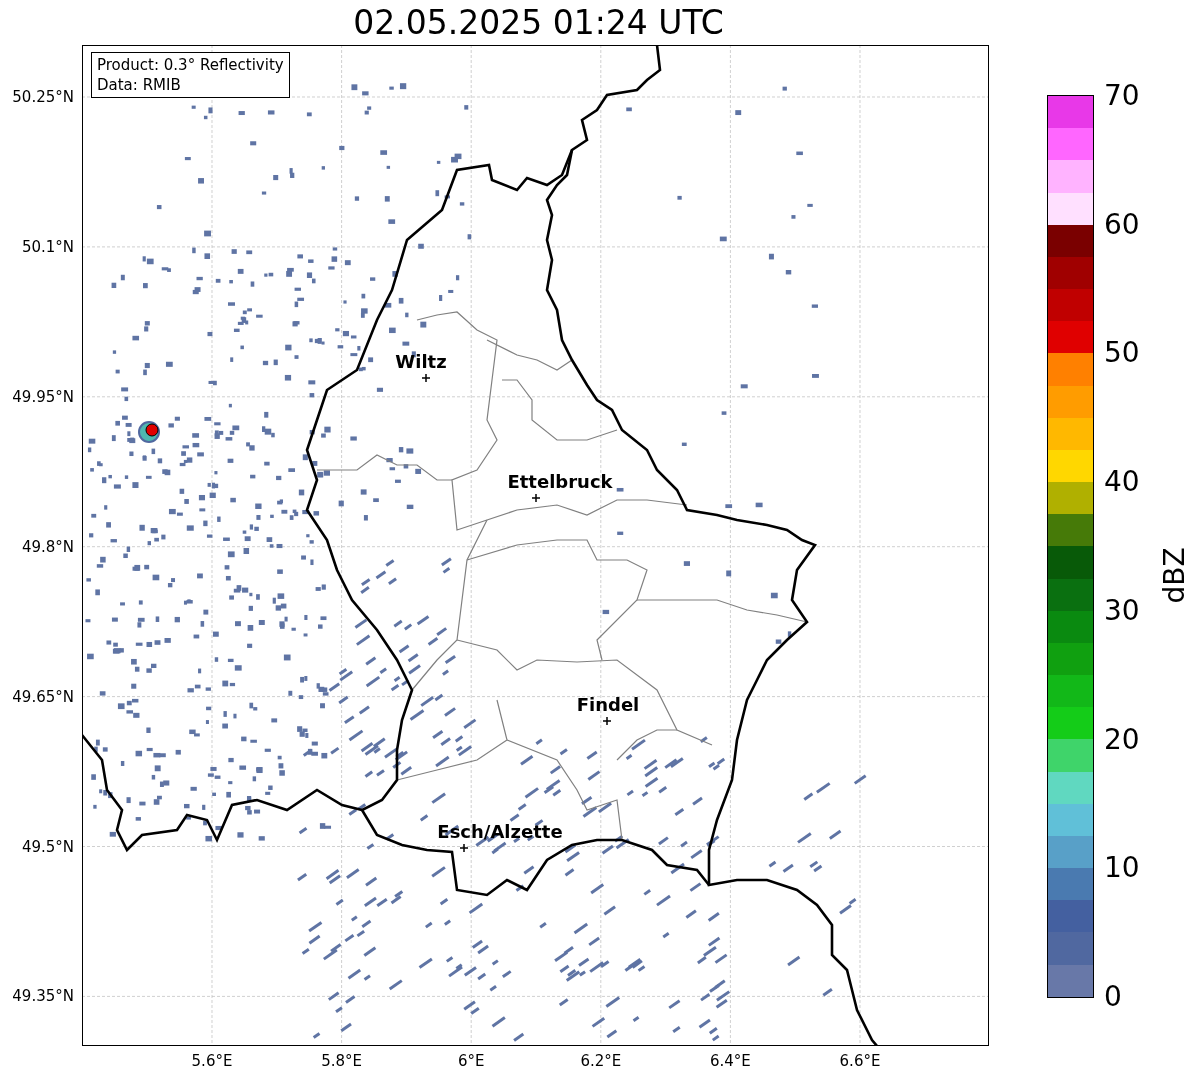 This screenshot has width=1184, height=1081. Describe the element at coordinates (47, 546) in the screenshot. I see `latitude-tick-label: 49.8°N` at that location.